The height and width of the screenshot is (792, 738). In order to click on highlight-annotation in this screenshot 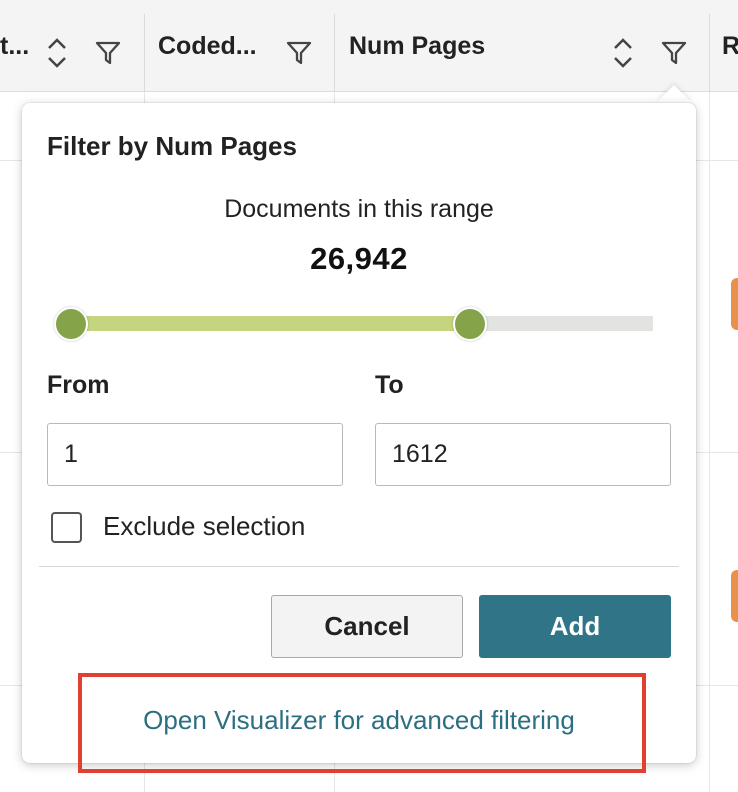, I will do `click(362, 723)`.